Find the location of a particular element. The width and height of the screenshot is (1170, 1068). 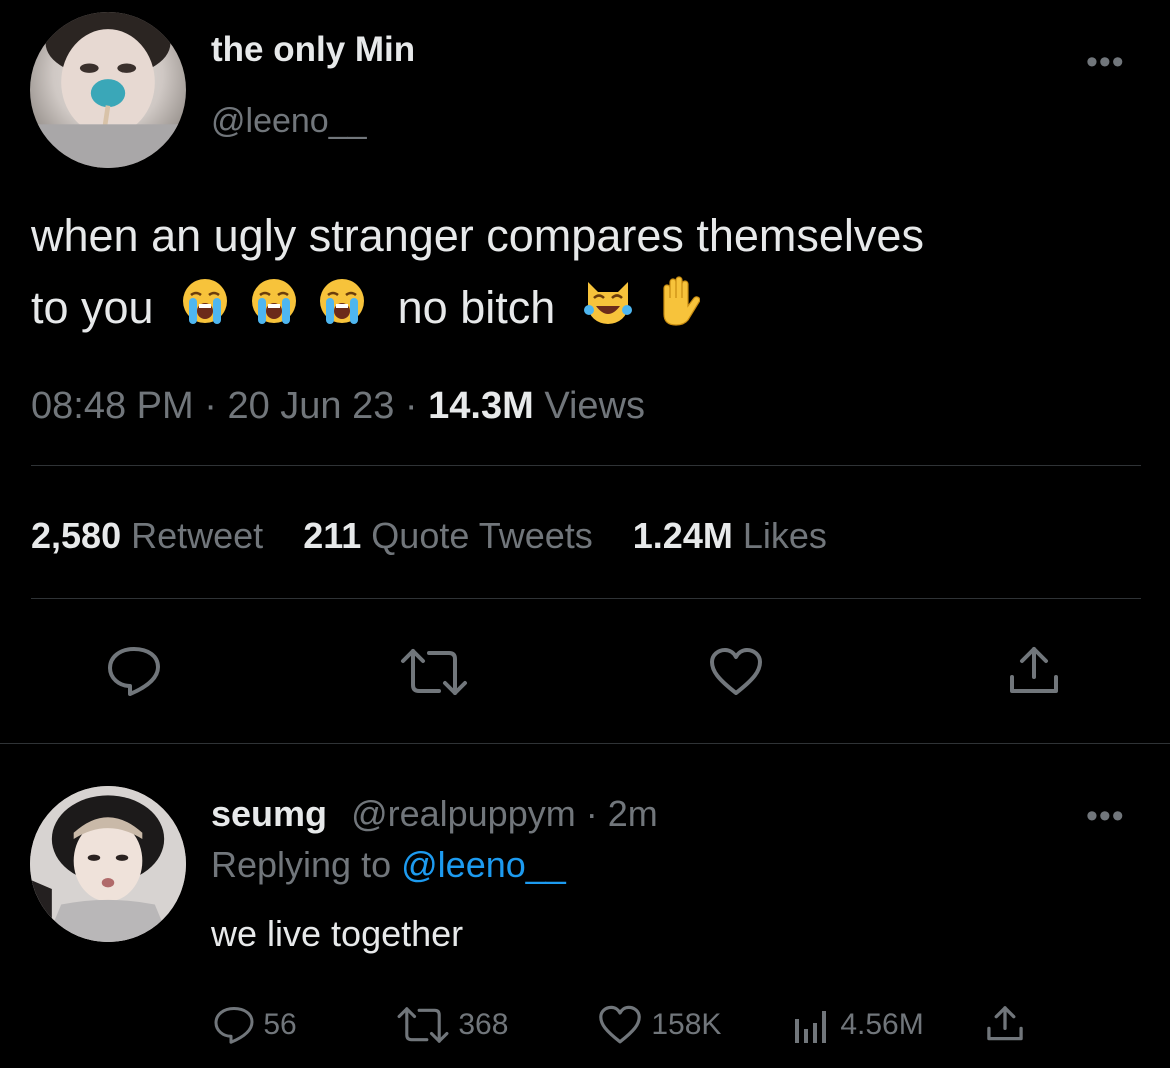

reply-retweets-action: 368 is located at coordinates (452, 1024).